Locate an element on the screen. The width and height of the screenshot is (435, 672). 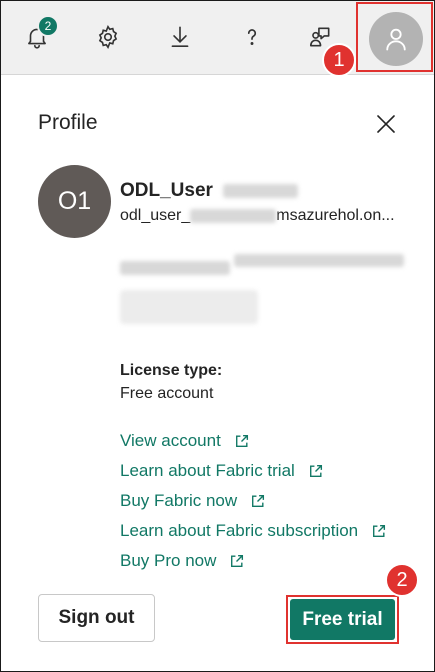
close-icon is located at coordinates (386, 124).